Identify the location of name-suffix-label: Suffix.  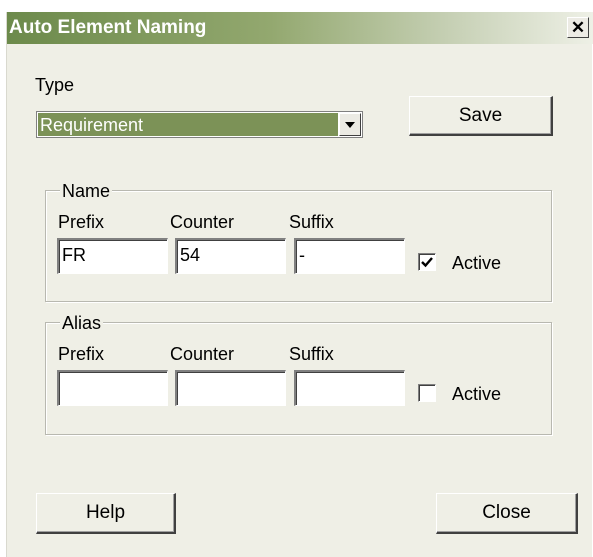
(311, 222).